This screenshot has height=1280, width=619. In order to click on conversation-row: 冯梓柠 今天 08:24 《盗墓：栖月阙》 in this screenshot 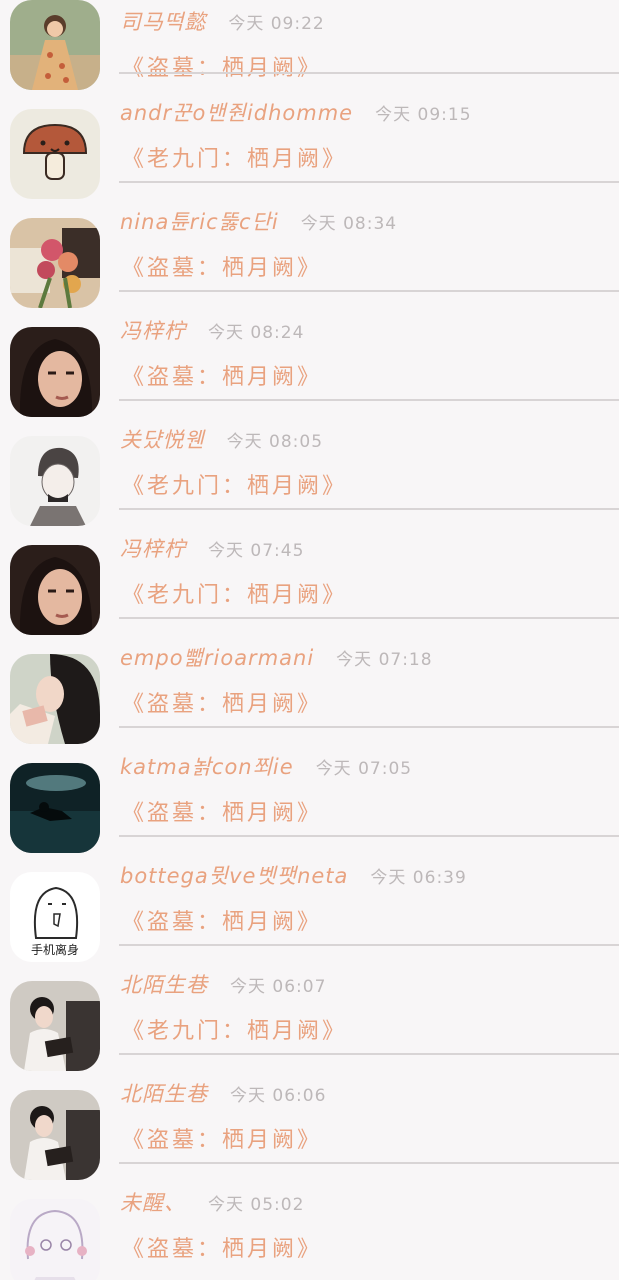, I will do `click(309, 363)`.